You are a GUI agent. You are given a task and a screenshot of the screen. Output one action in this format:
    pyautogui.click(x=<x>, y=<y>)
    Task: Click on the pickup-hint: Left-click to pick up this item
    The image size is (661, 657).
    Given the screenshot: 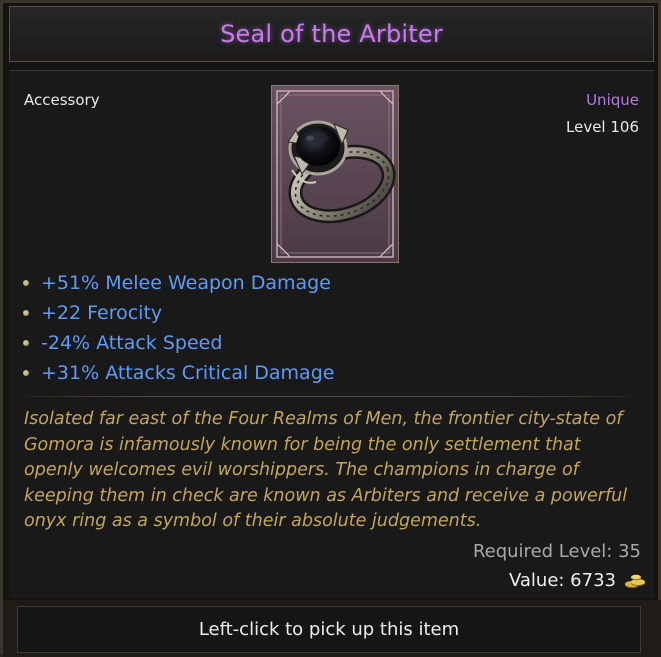 What is the action you would take?
    pyautogui.click(x=329, y=629)
    